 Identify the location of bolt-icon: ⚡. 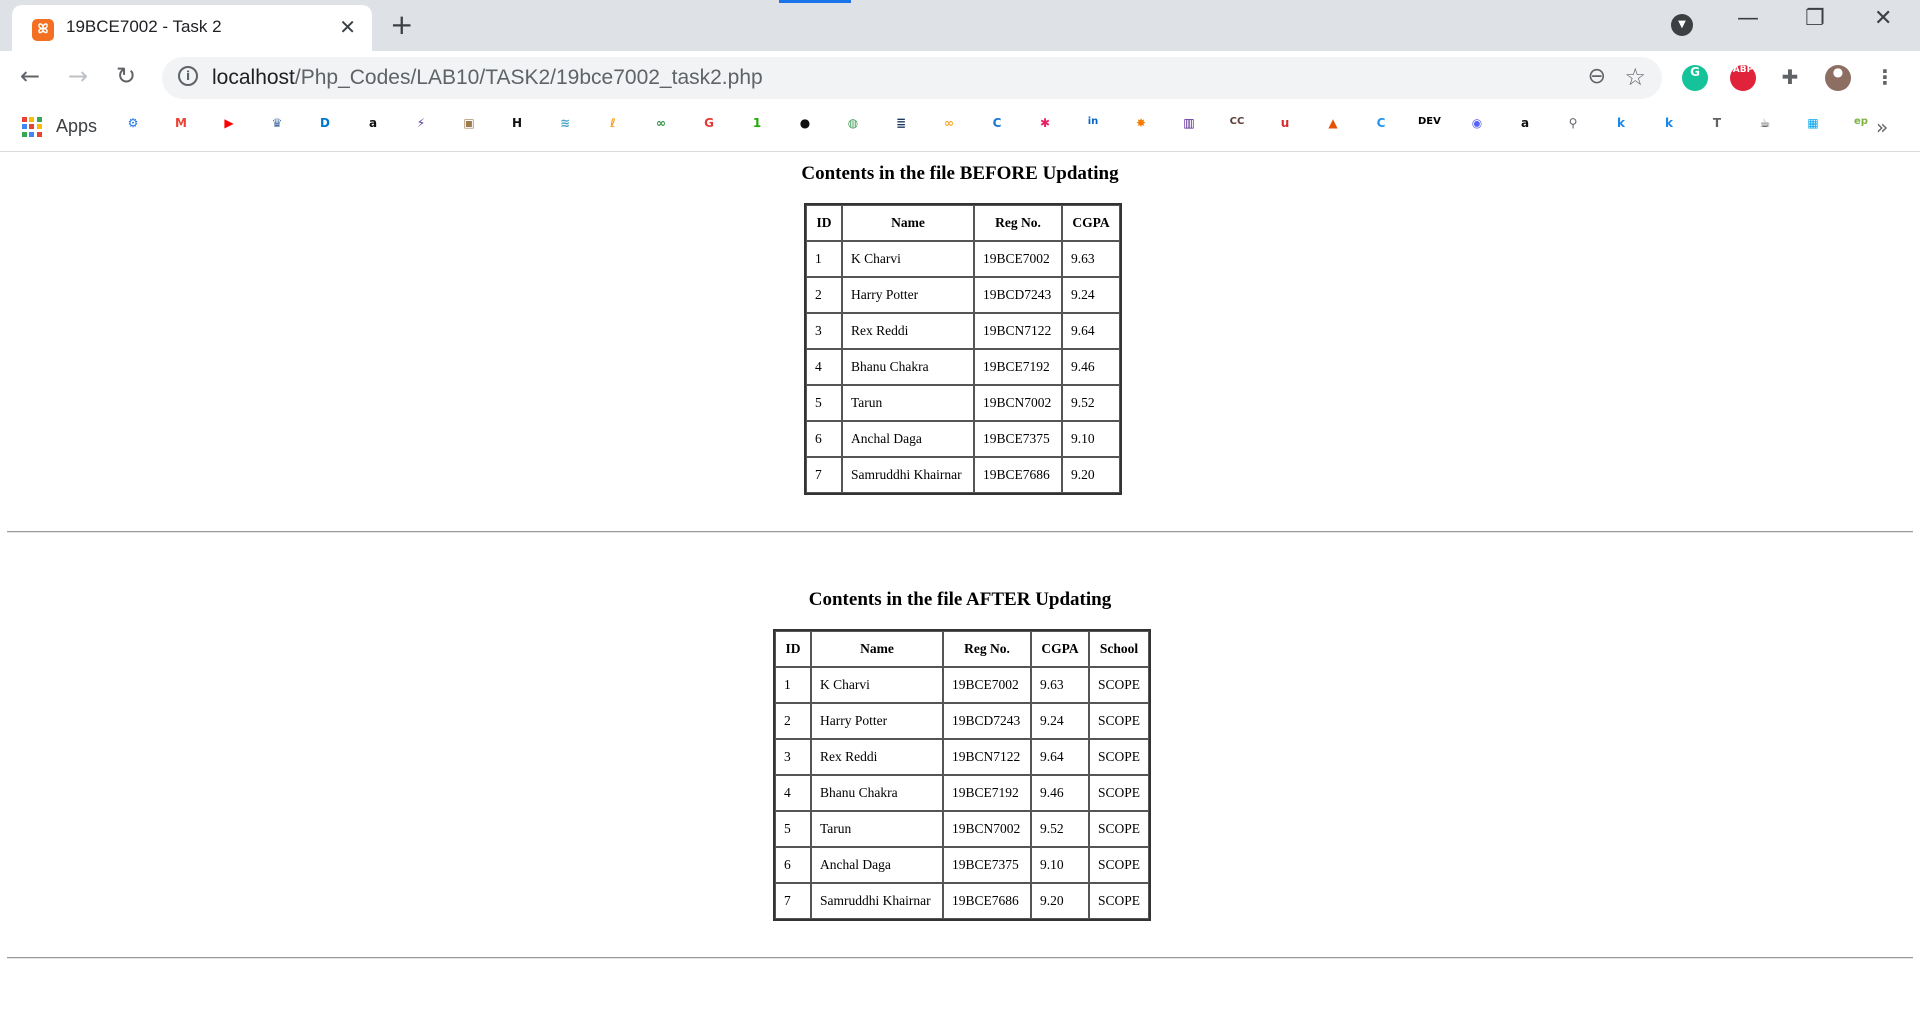
(421, 127).